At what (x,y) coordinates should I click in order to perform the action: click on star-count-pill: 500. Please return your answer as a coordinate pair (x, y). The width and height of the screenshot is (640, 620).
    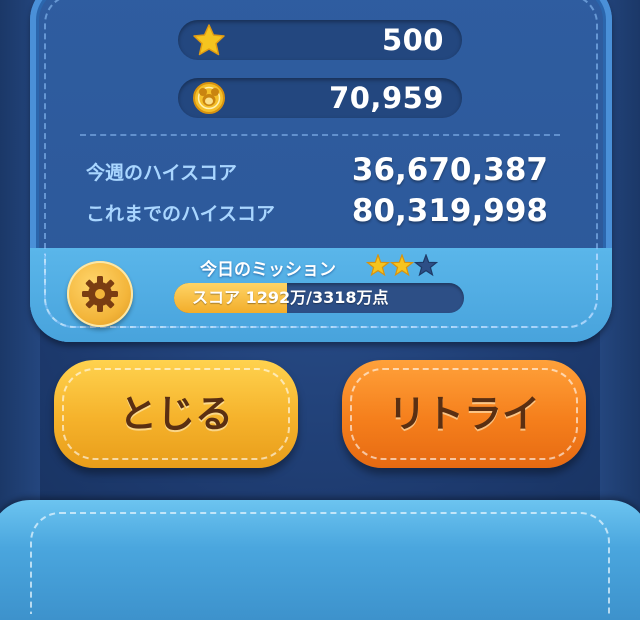
    Looking at the image, I should click on (320, 40).